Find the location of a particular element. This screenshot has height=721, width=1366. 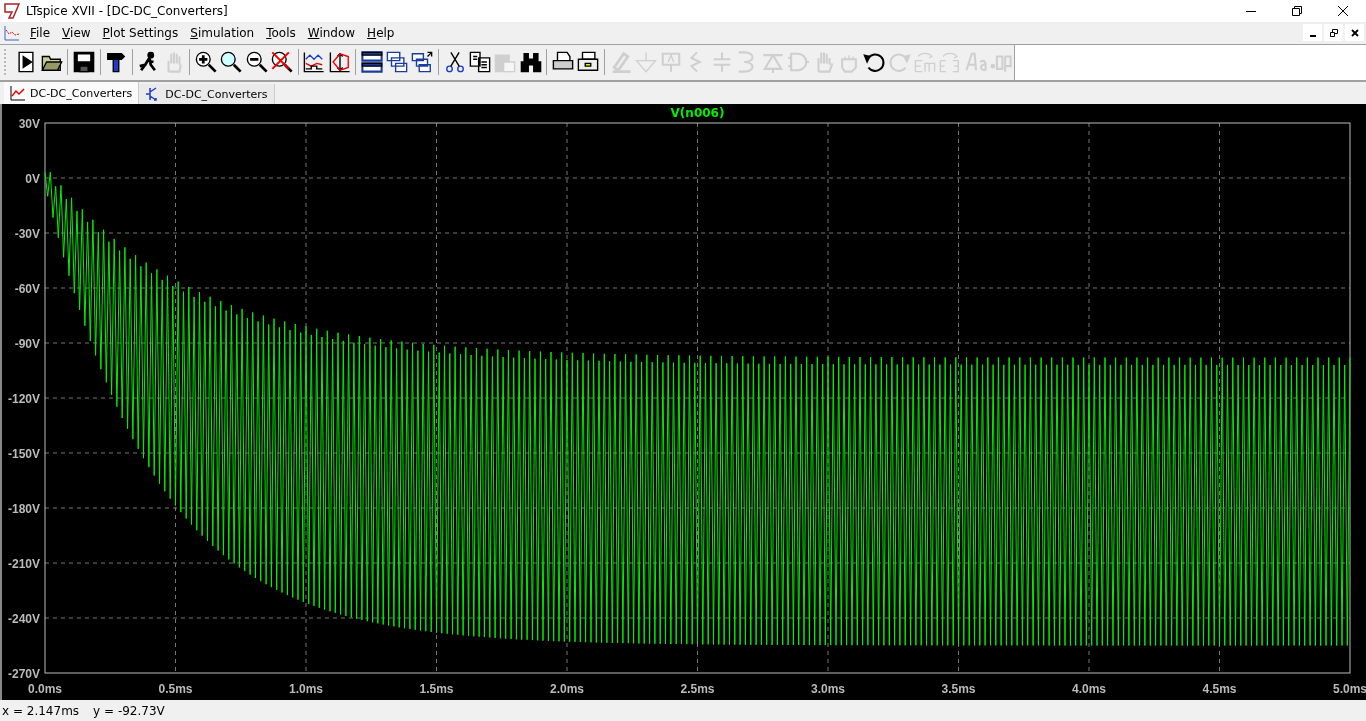

zoom-cancel-icon is located at coordinates (281, 62).